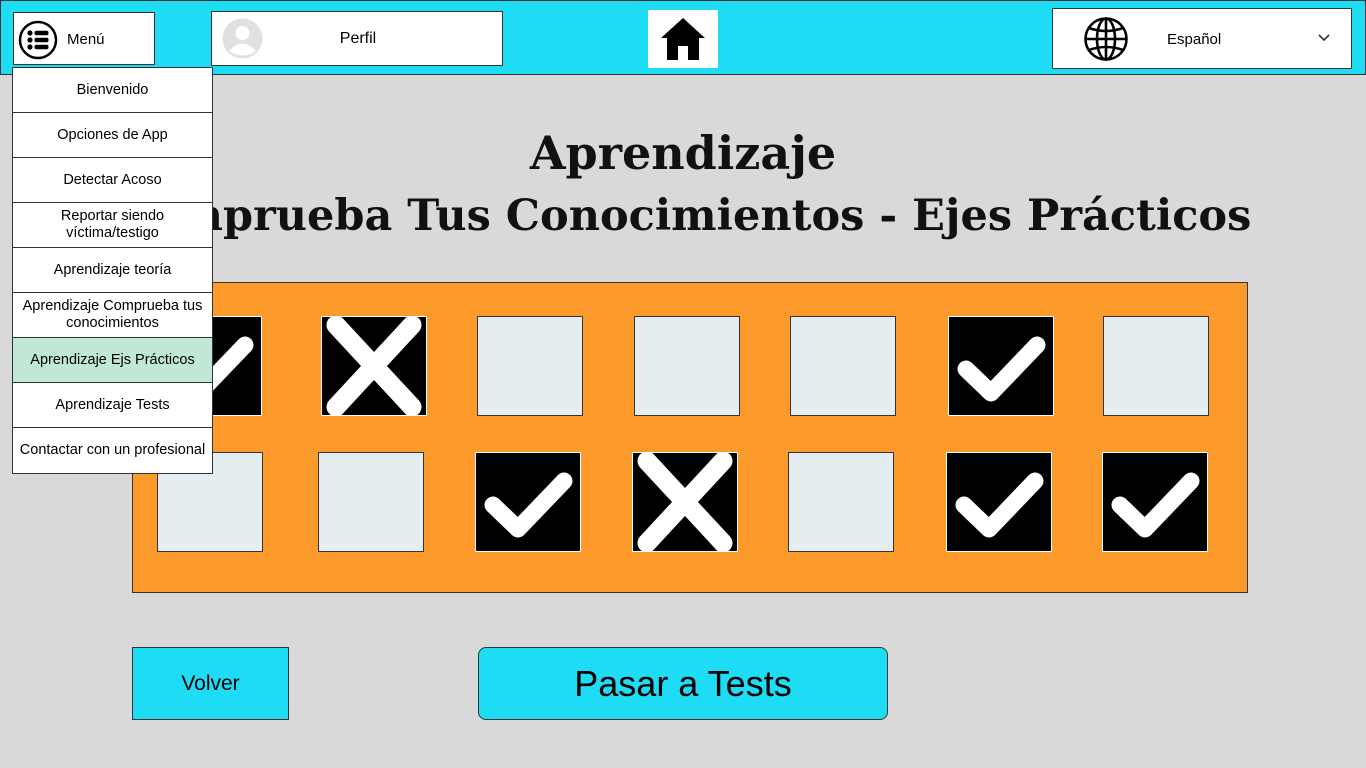  Describe the element at coordinates (1106, 41) in the screenshot. I see `globe-icon` at that location.